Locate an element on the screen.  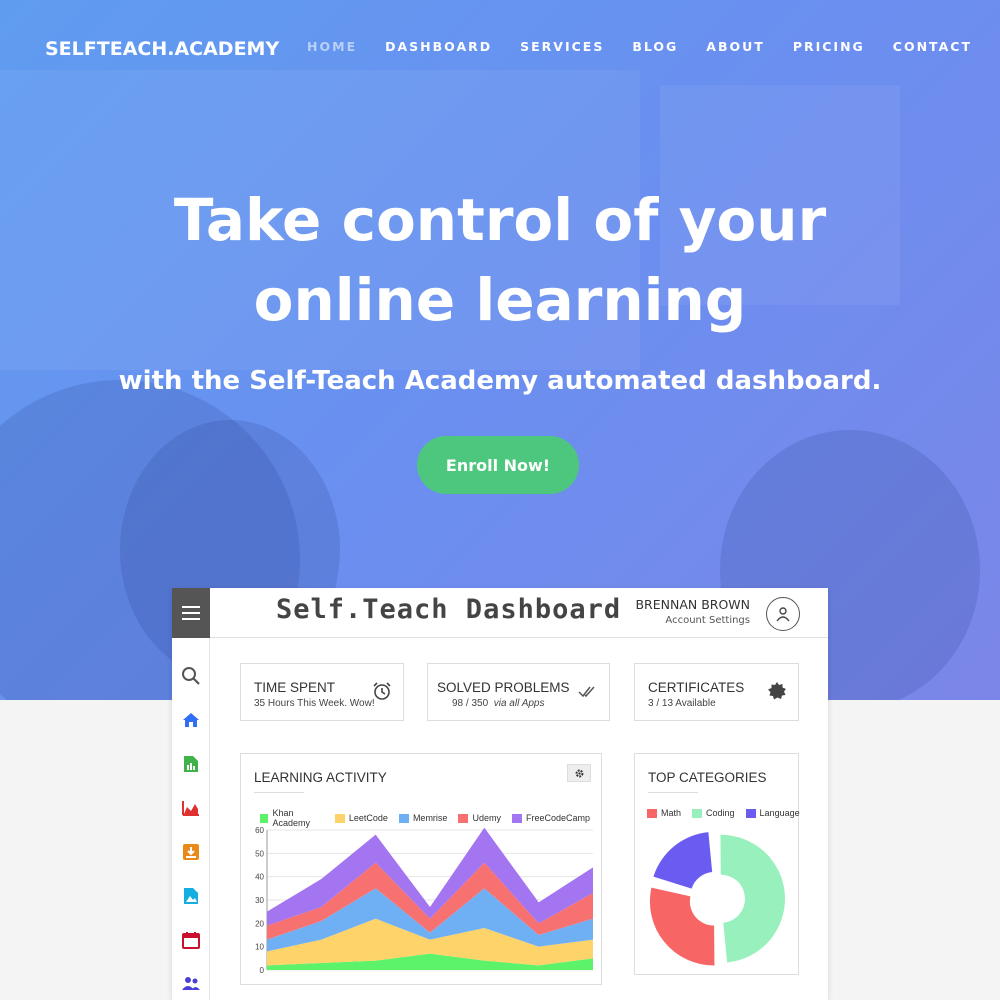
stat-title: CERTIFICATES is located at coordinates (696, 687).